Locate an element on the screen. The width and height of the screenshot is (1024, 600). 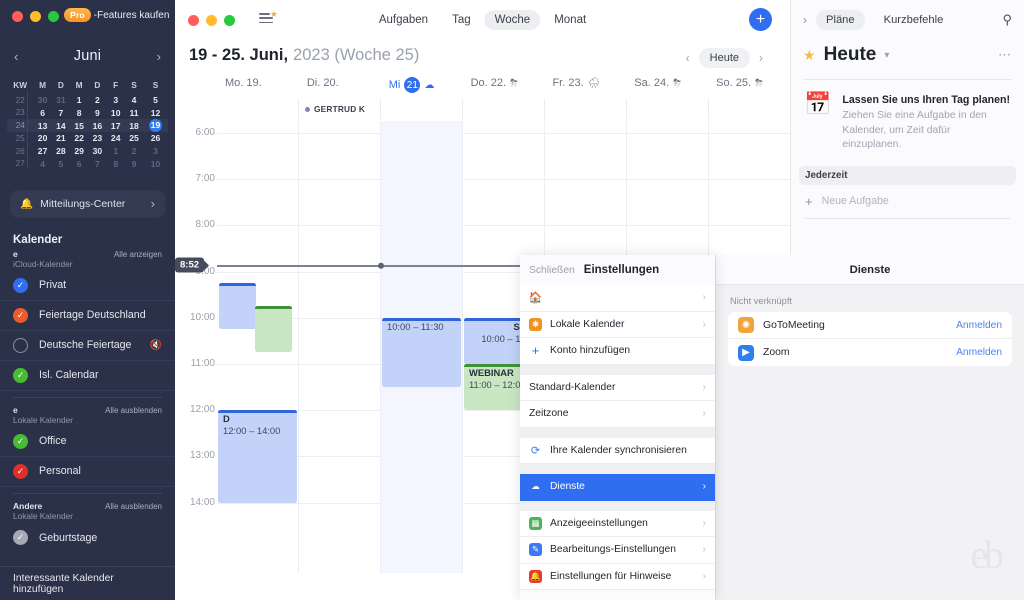
account-toggle-all: Alle anzeigen is located at coordinates (138, 254).